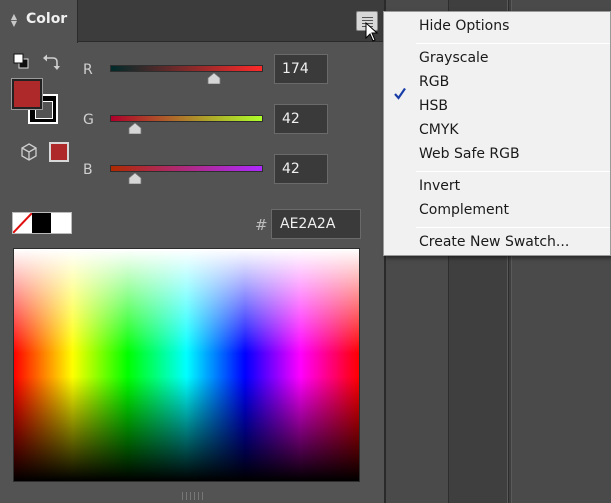 The height and width of the screenshot is (503, 611). What do you see at coordinates (88, 70) in the screenshot?
I see `channel-label-r: R` at bounding box center [88, 70].